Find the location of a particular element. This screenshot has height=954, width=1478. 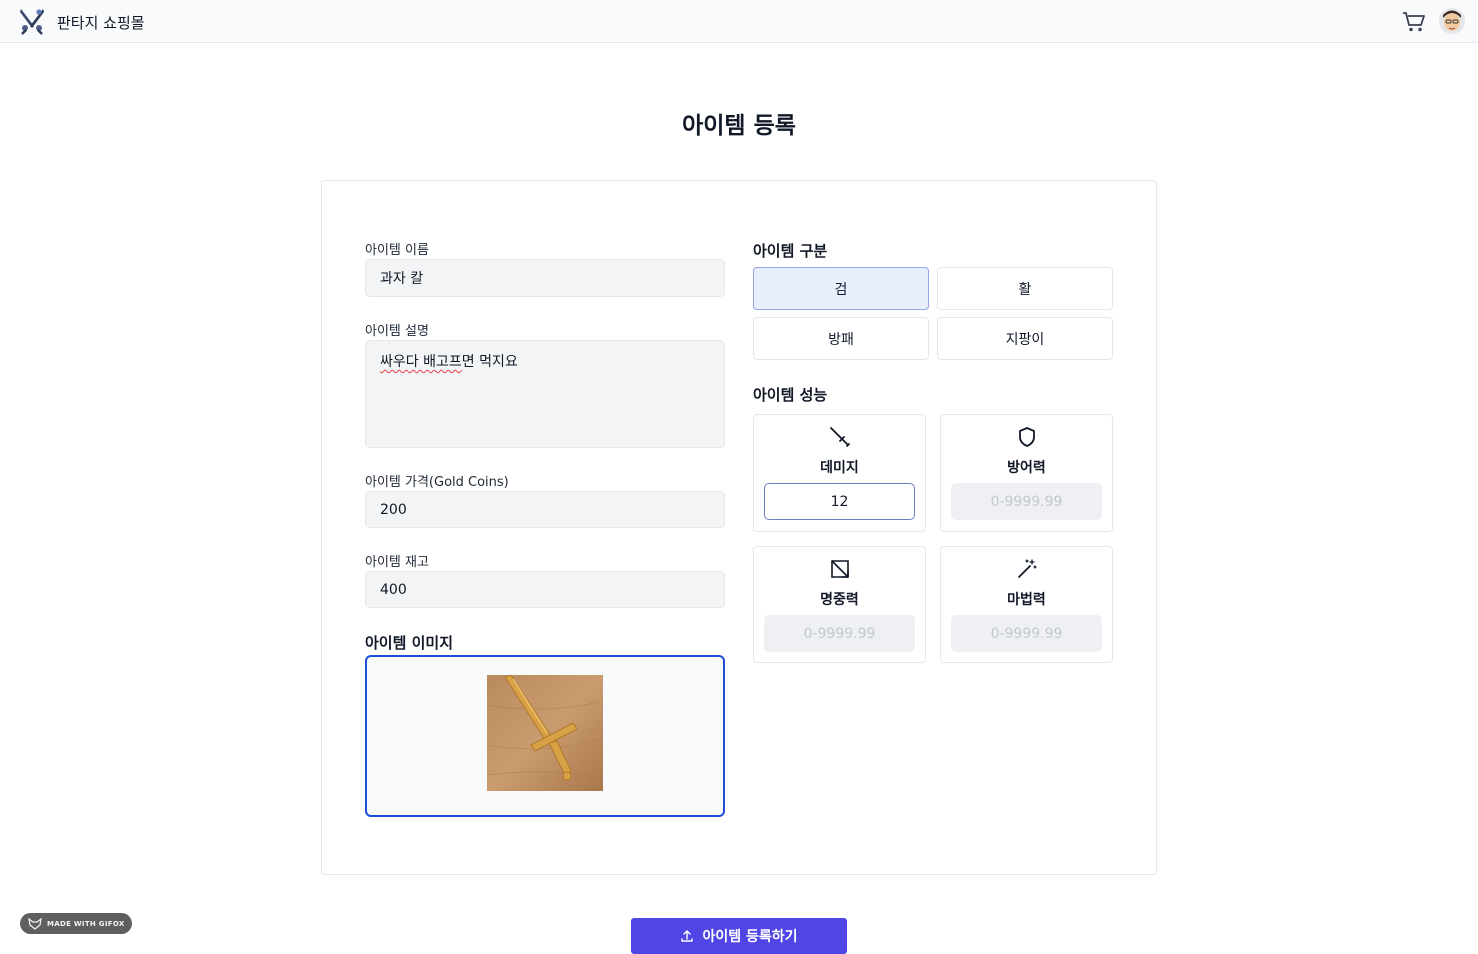

stat-label-damage: 데미지 is located at coordinates (839, 468).